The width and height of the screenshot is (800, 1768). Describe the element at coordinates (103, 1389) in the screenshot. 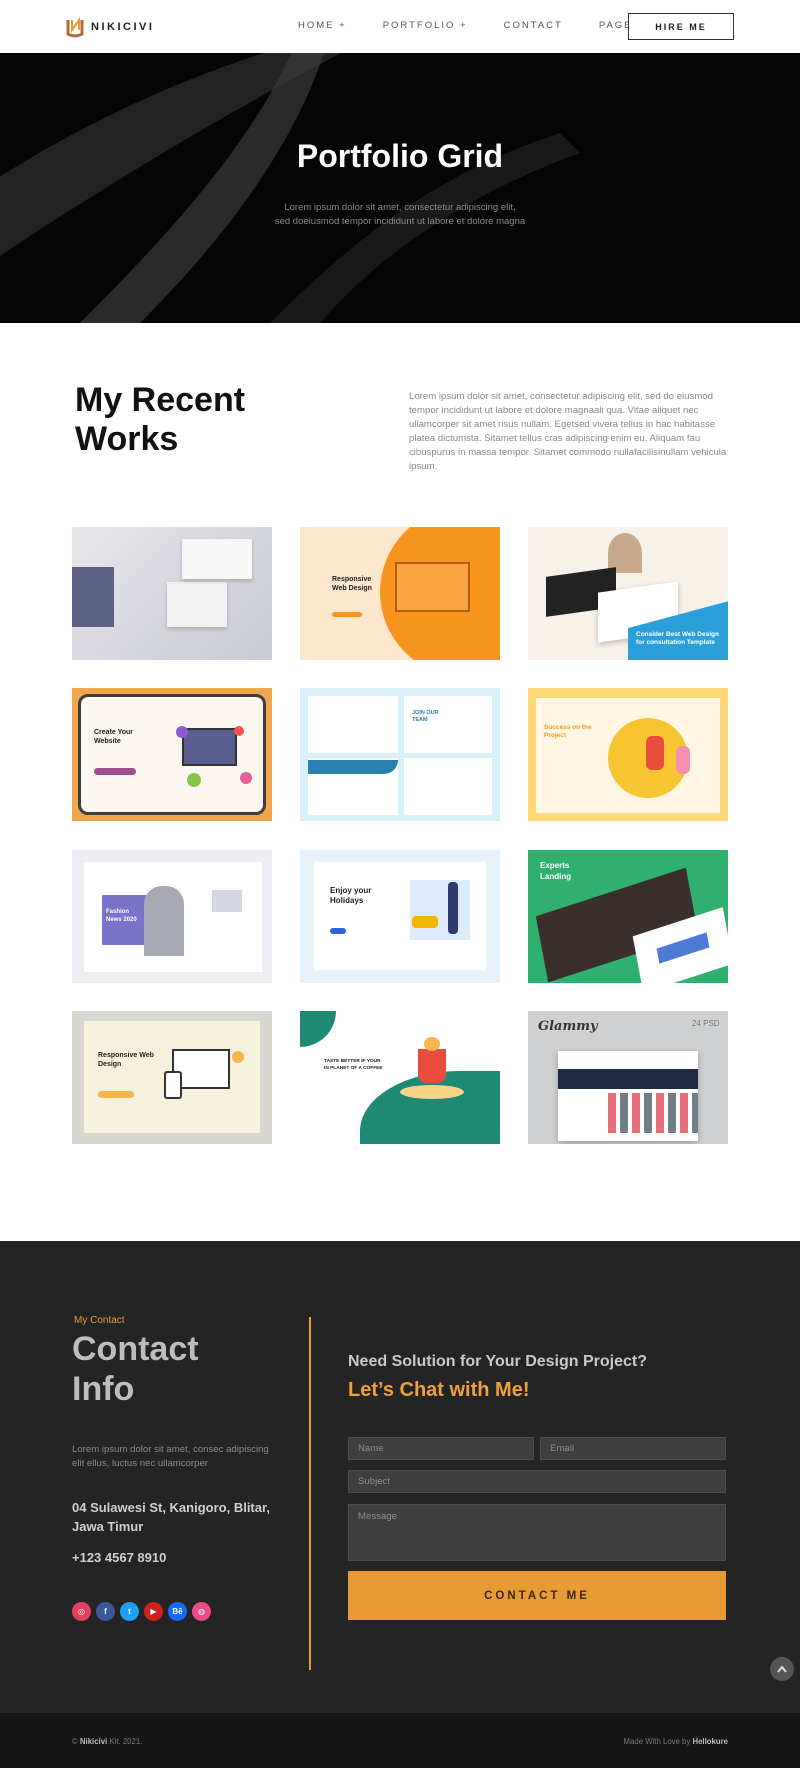

I see `contact-title-line-2: Info` at that location.